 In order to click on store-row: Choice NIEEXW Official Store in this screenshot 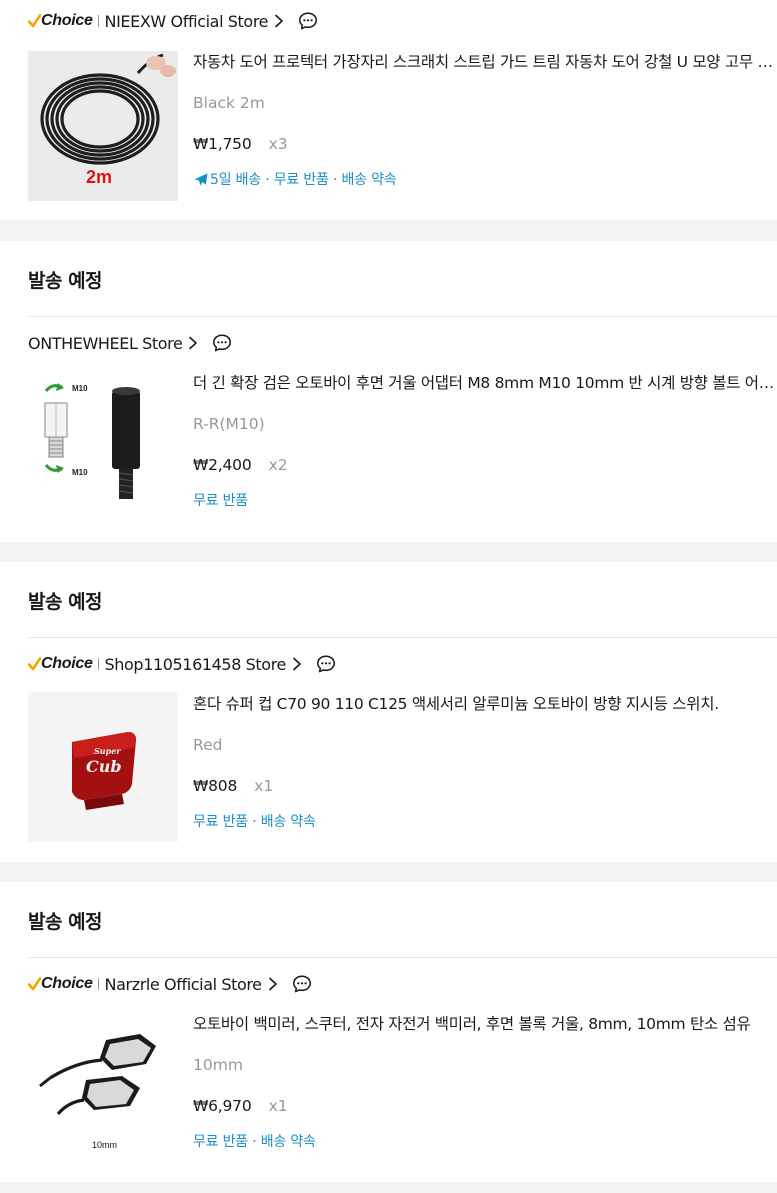, I will do `click(173, 21)`.